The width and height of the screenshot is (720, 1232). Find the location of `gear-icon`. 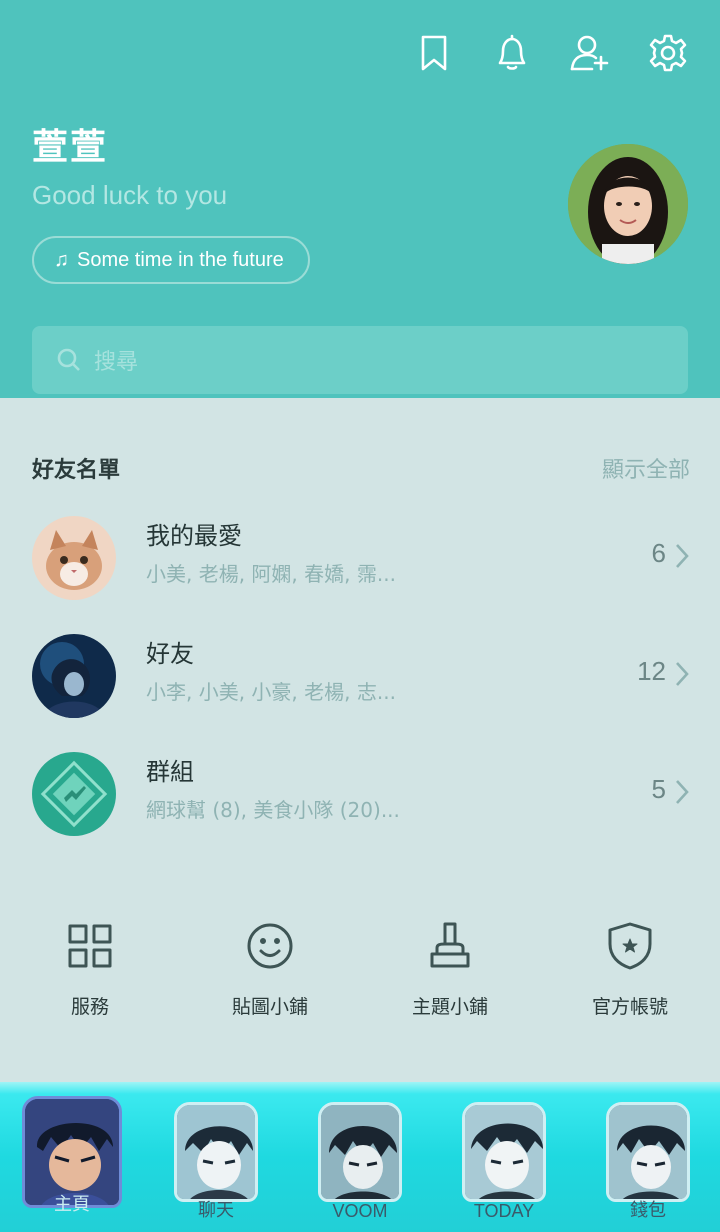

gear-icon is located at coordinates (668, 53).